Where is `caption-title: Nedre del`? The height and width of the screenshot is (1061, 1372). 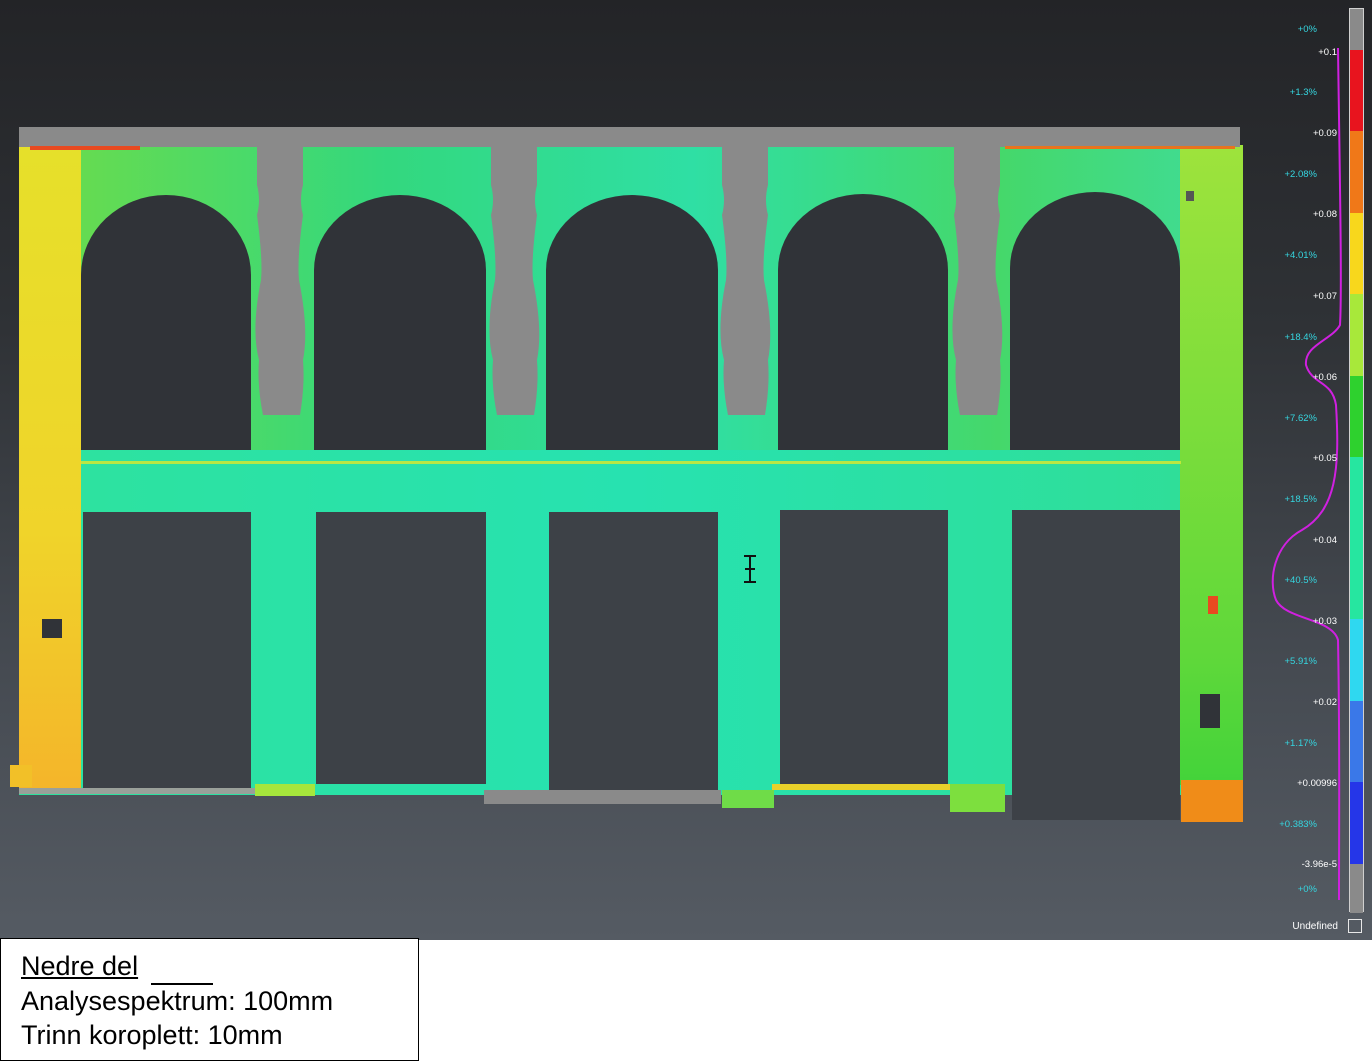 caption-title: Nedre del is located at coordinates (80, 966).